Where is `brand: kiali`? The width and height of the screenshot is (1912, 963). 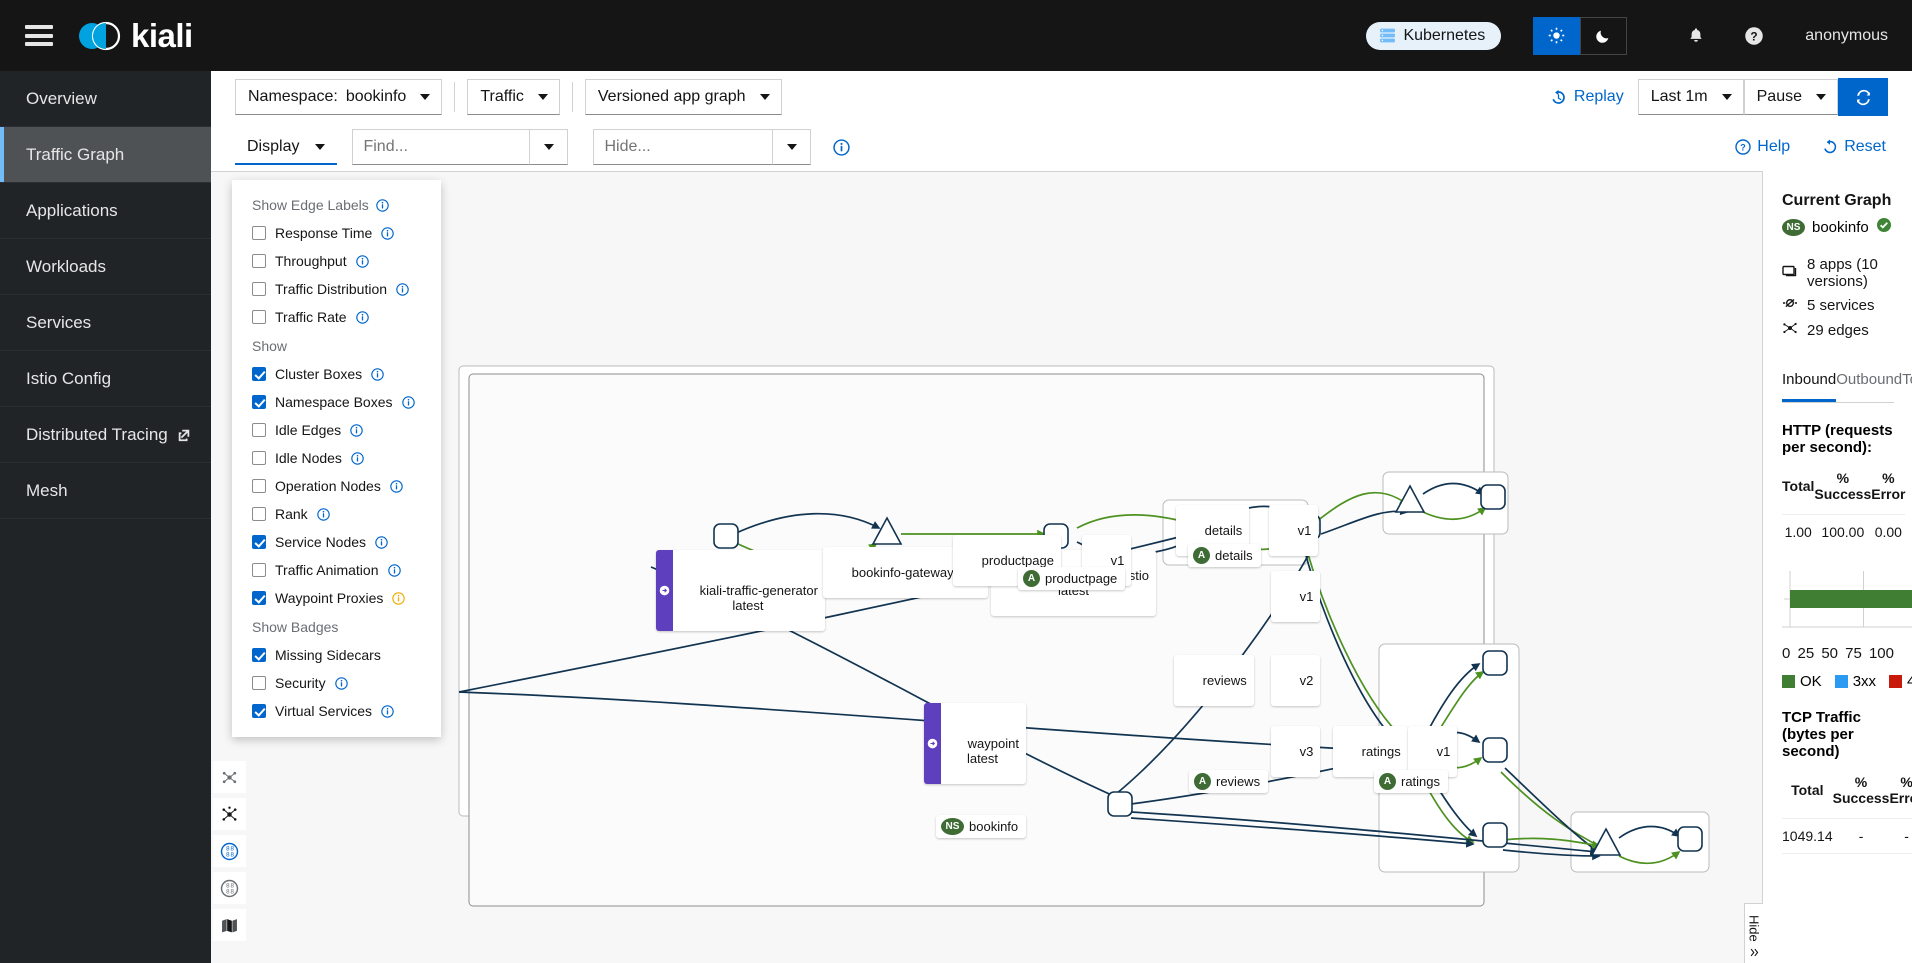 brand: kiali is located at coordinates (135, 36).